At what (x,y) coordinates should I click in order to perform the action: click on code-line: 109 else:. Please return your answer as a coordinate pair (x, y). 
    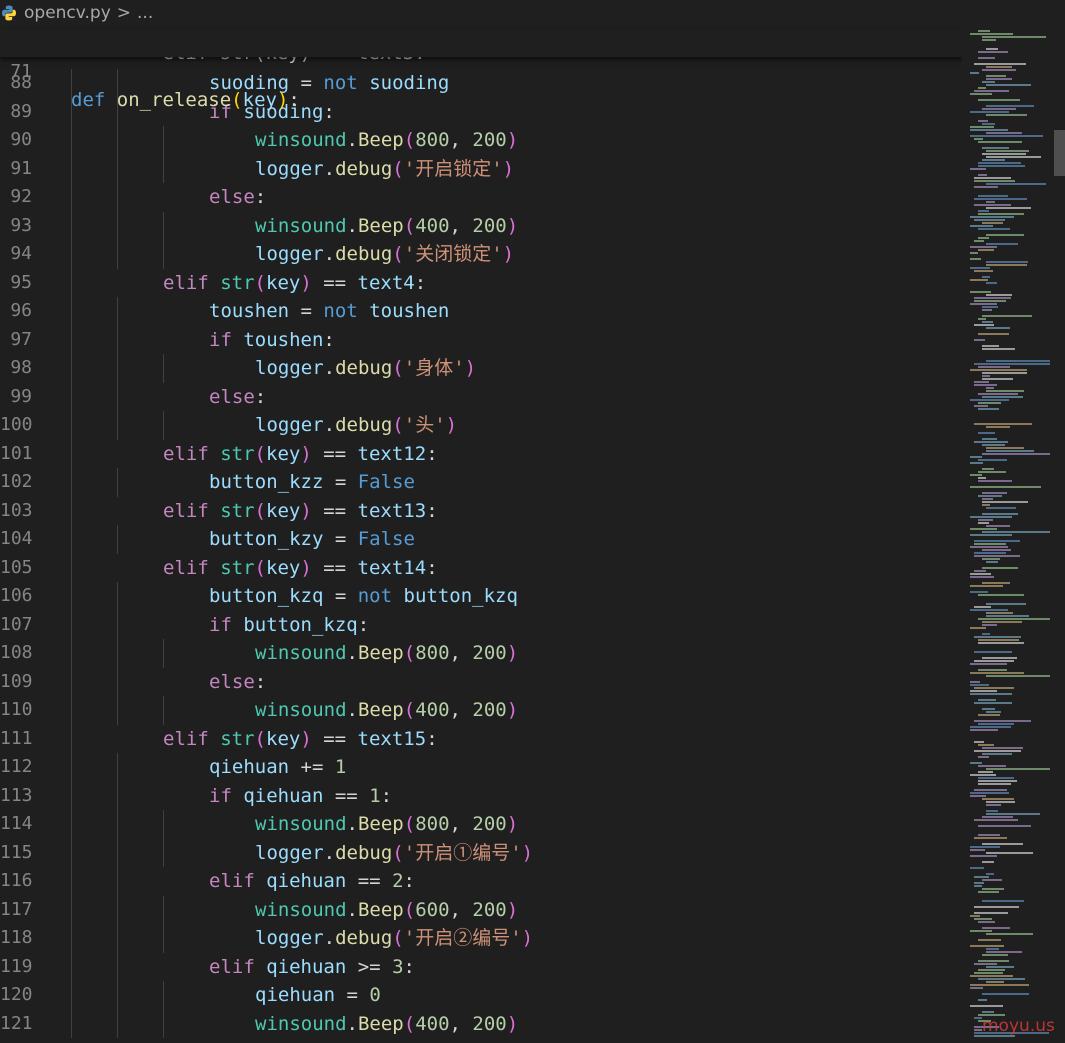
    Looking at the image, I should click on (481, 681).